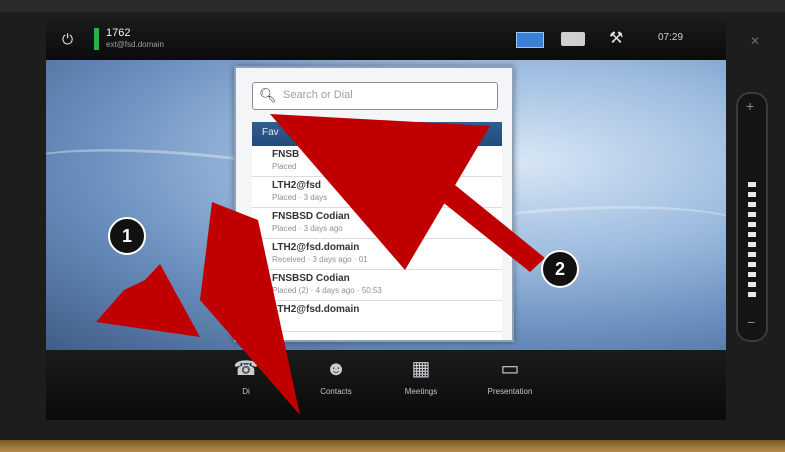 The height and width of the screenshot is (452, 785). Describe the element at coordinates (250, 308) in the screenshot. I see `arrow-1-down` at that location.